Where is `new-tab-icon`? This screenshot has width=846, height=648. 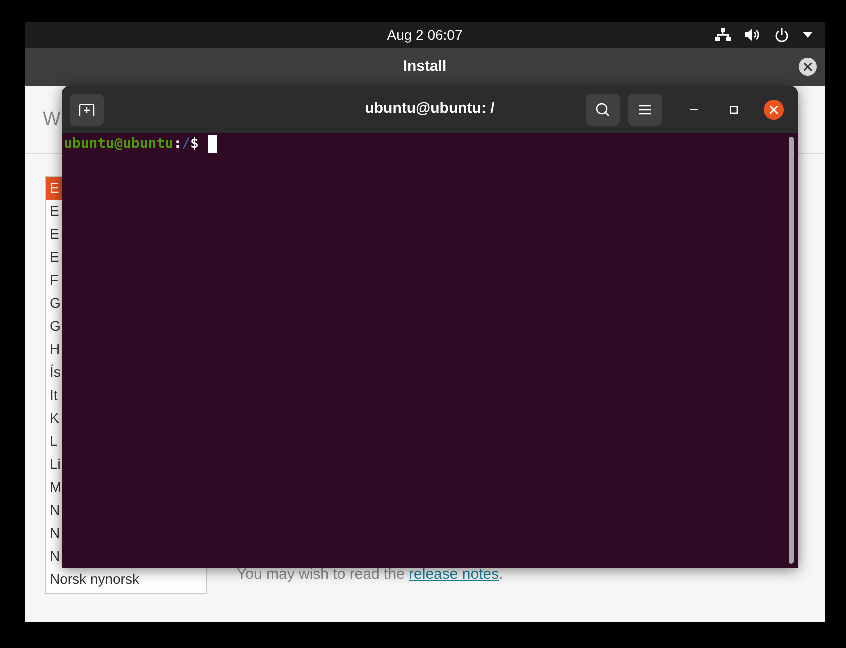 new-tab-icon is located at coordinates (87, 110).